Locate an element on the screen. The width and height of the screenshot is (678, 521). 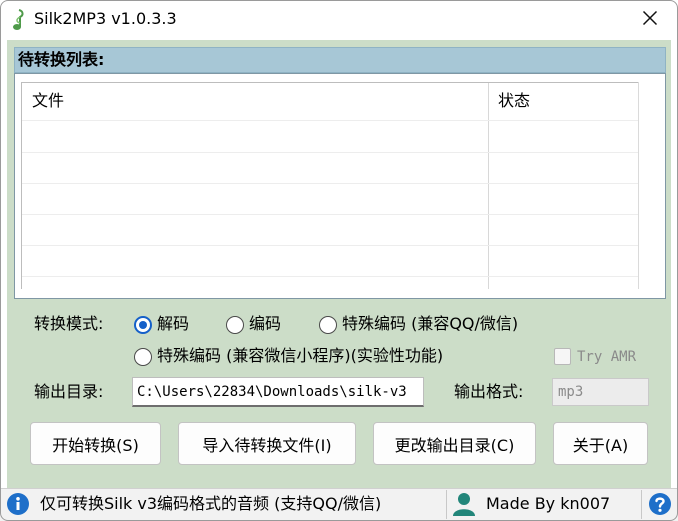
help-icon is located at coordinates (660, 504).